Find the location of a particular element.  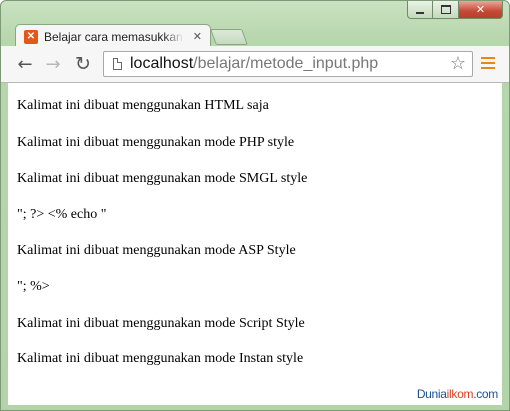

minimize-button is located at coordinates (420, 10).